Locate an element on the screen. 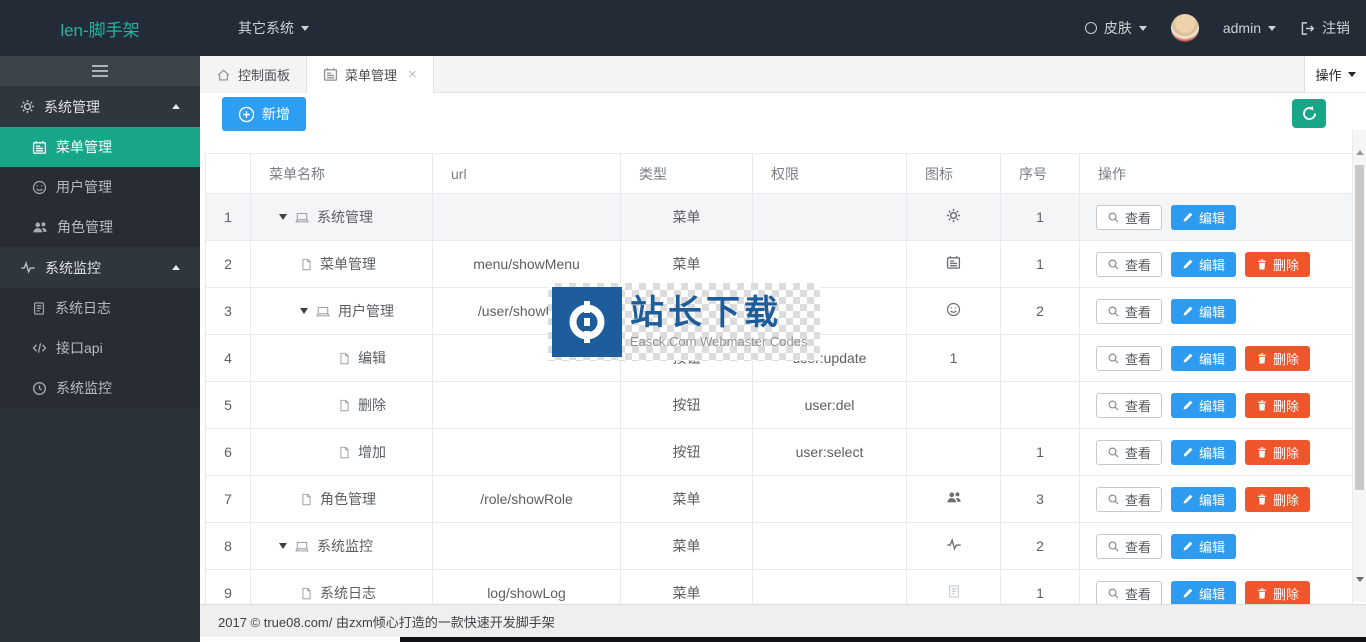  tab-menu-management: 菜单管理 × is located at coordinates (370, 74).